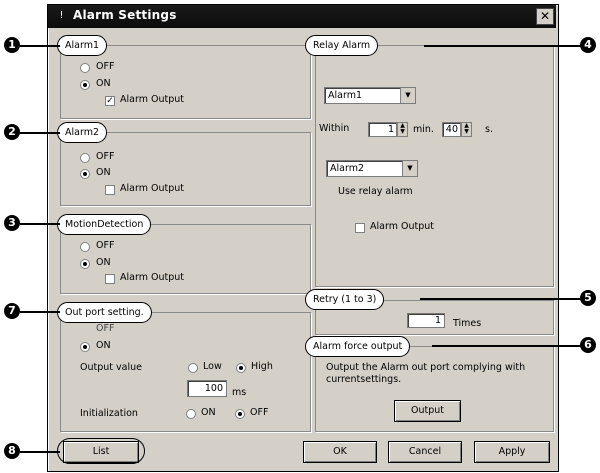 This screenshot has width=600, height=473. What do you see at coordinates (262, 366) in the screenshot?
I see `output-high-label: High` at bounding box center [262, 366].